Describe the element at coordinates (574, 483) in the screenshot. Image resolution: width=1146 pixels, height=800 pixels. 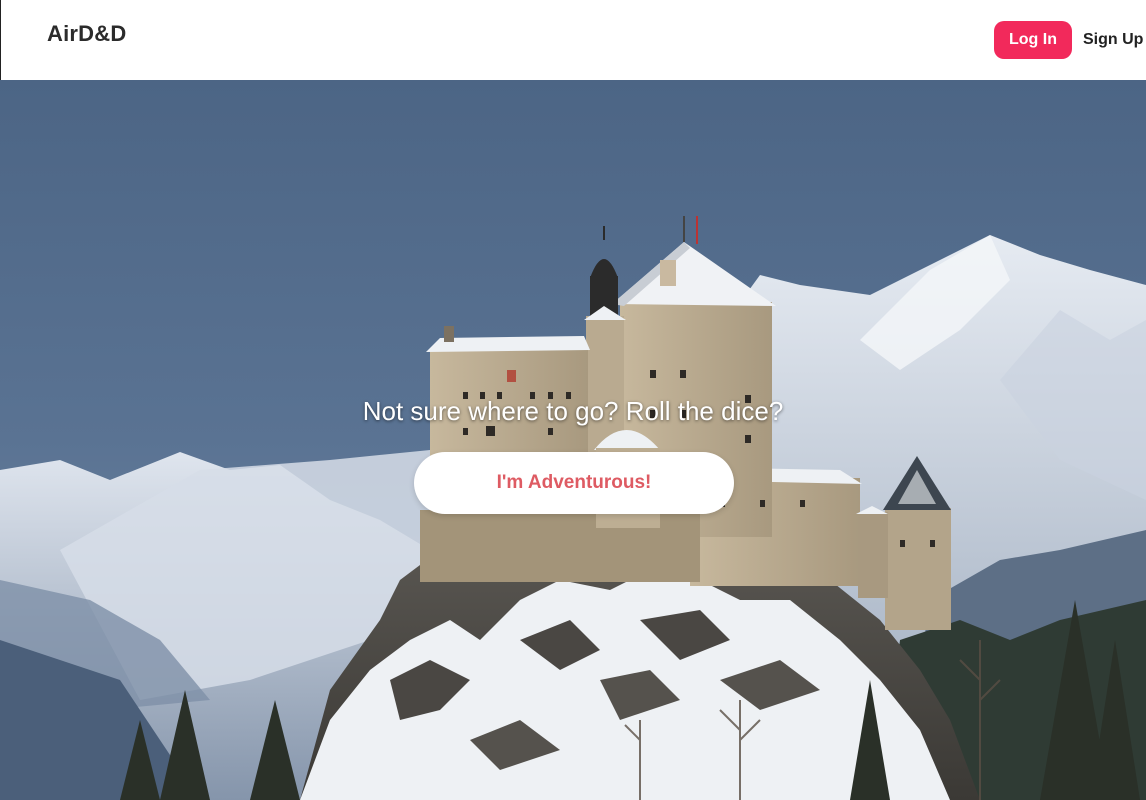
I see `adventurous-button: I'm Adventurous!` at that location.